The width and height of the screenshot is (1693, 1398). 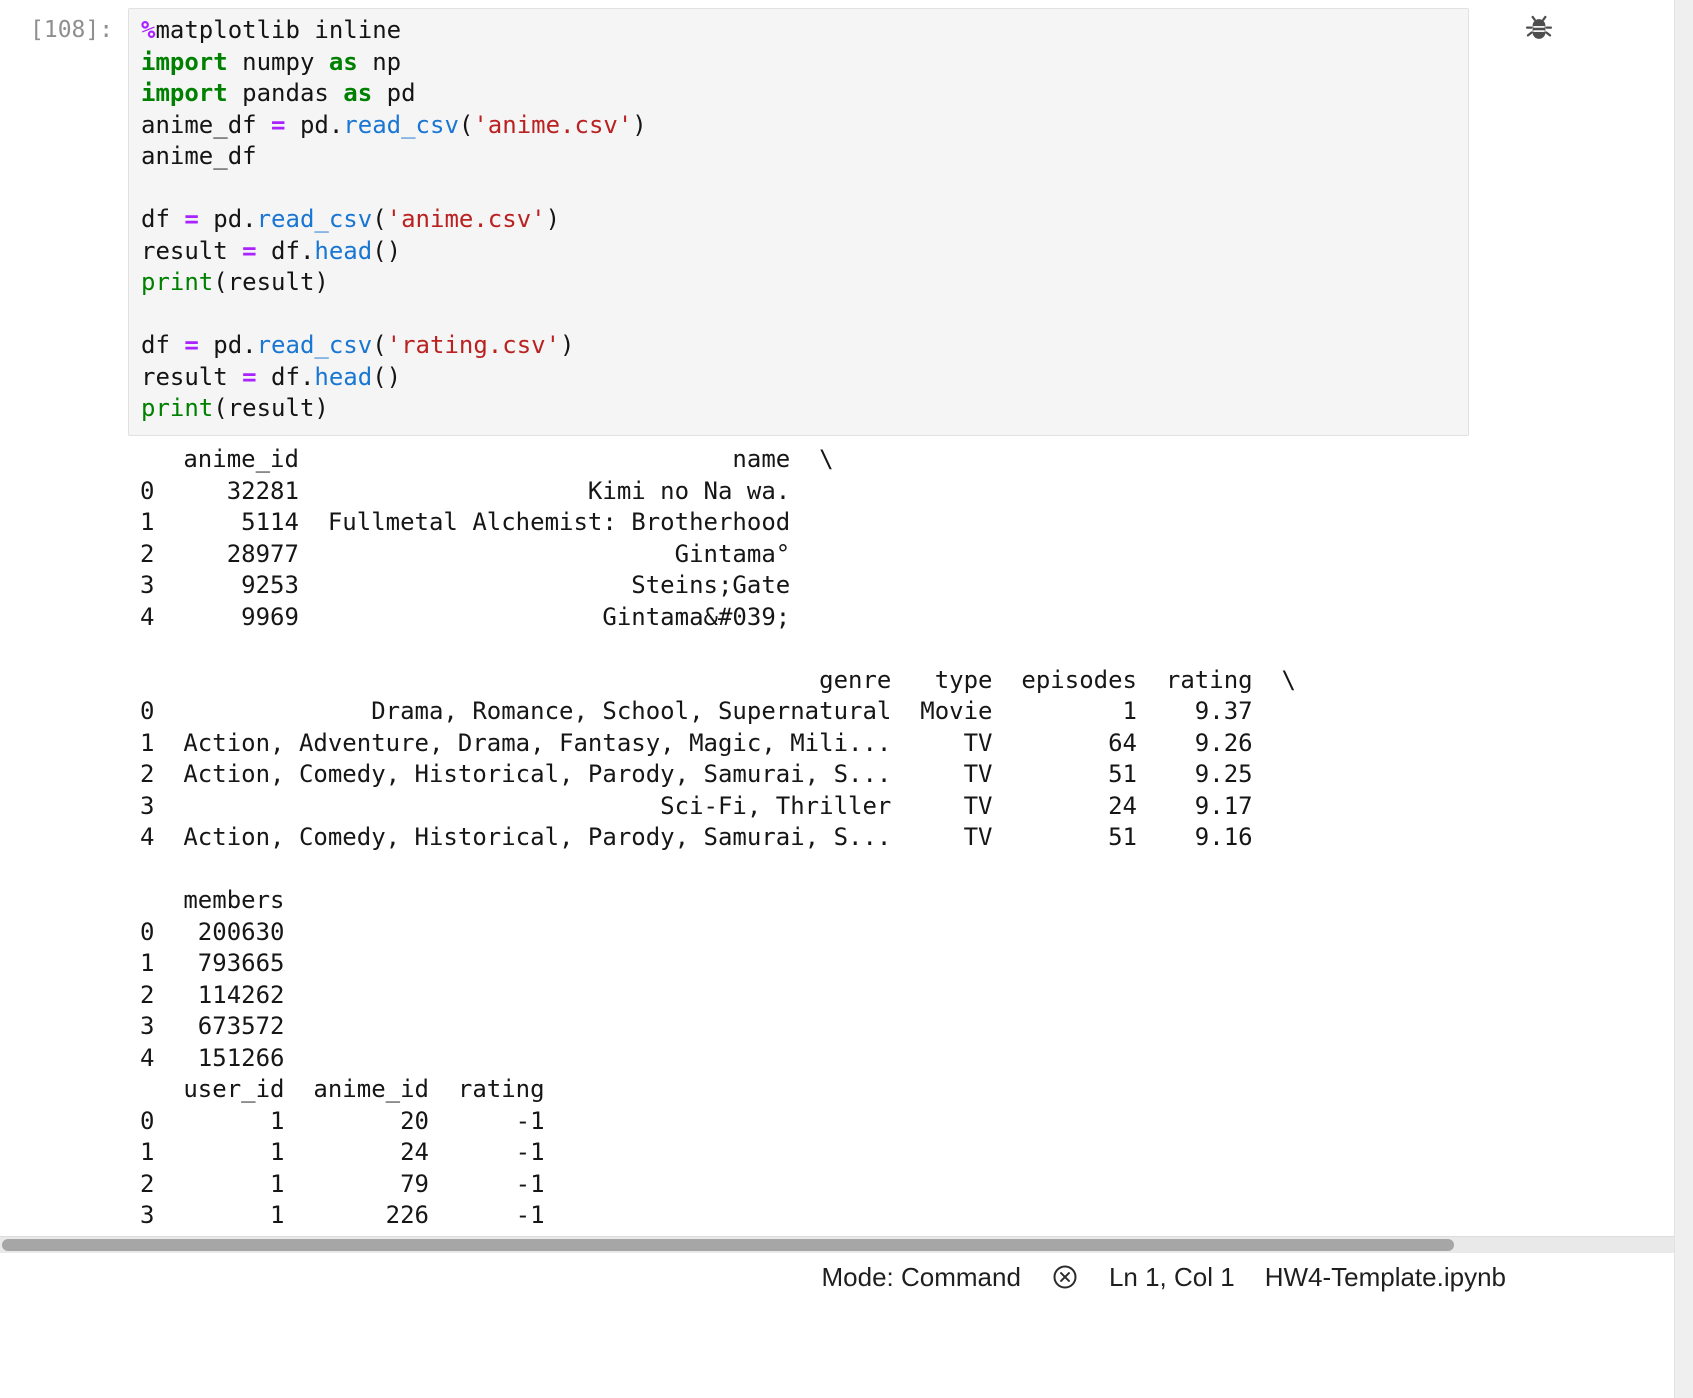 I want to click on execution-count: [108]:, so click(x=72, y=30).